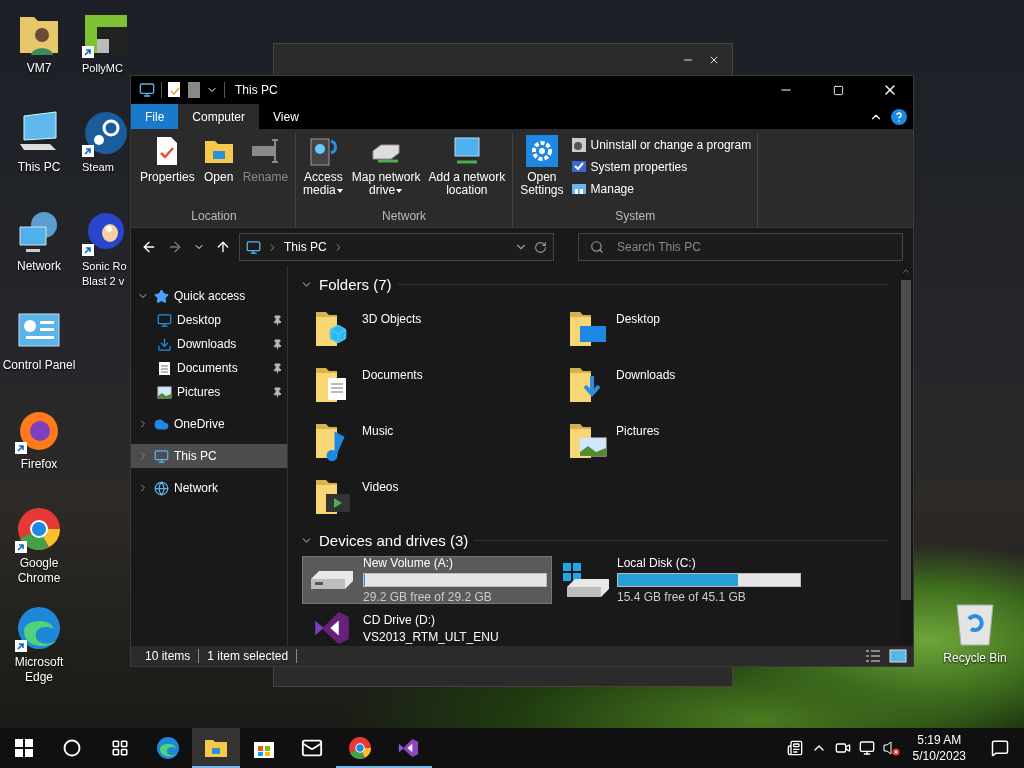 Image resolution: width=1024 pixels, height=768 pixels. What do you see at coordinates (899, 116) in the screenshot?
I see `help-icon` at bounding box center [899, 116].